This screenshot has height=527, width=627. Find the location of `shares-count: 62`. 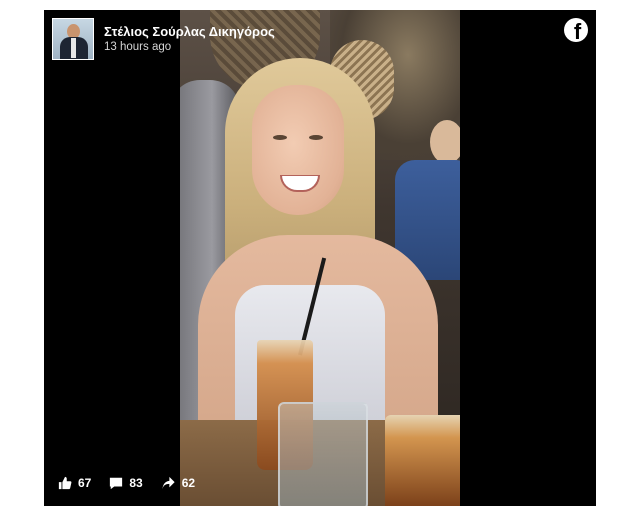

shares-count: 62 is located at coordinates (178, 483).